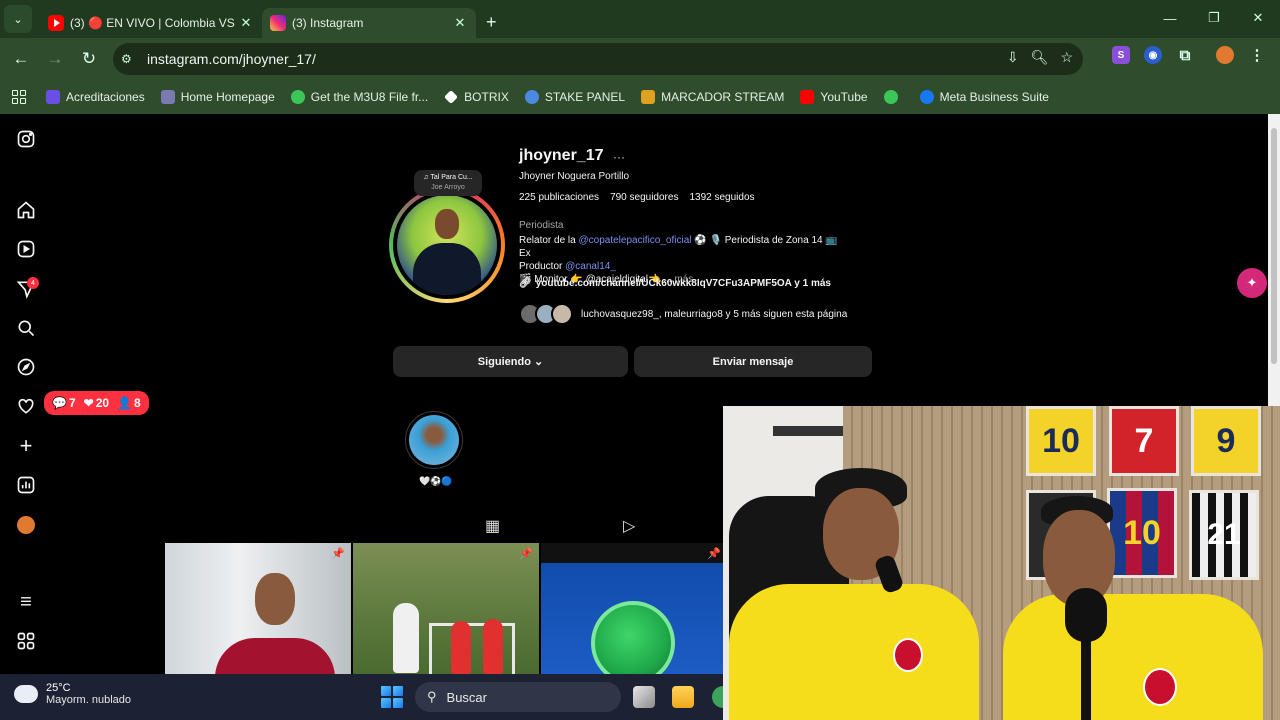  What do you see at coordinates (1153, 55) in the screenshot?
I see `extension-blue-icon: ◉` at bounding box center [1153, 55].